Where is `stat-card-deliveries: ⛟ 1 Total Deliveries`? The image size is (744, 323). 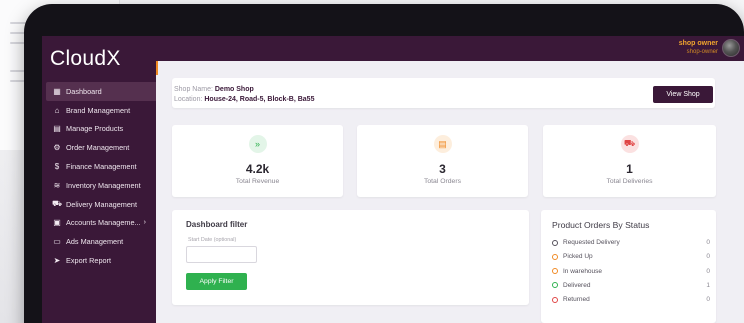
stat-card-deliveries: ⛟ 1 Total Deliveries is located at coordinates (629, 161).